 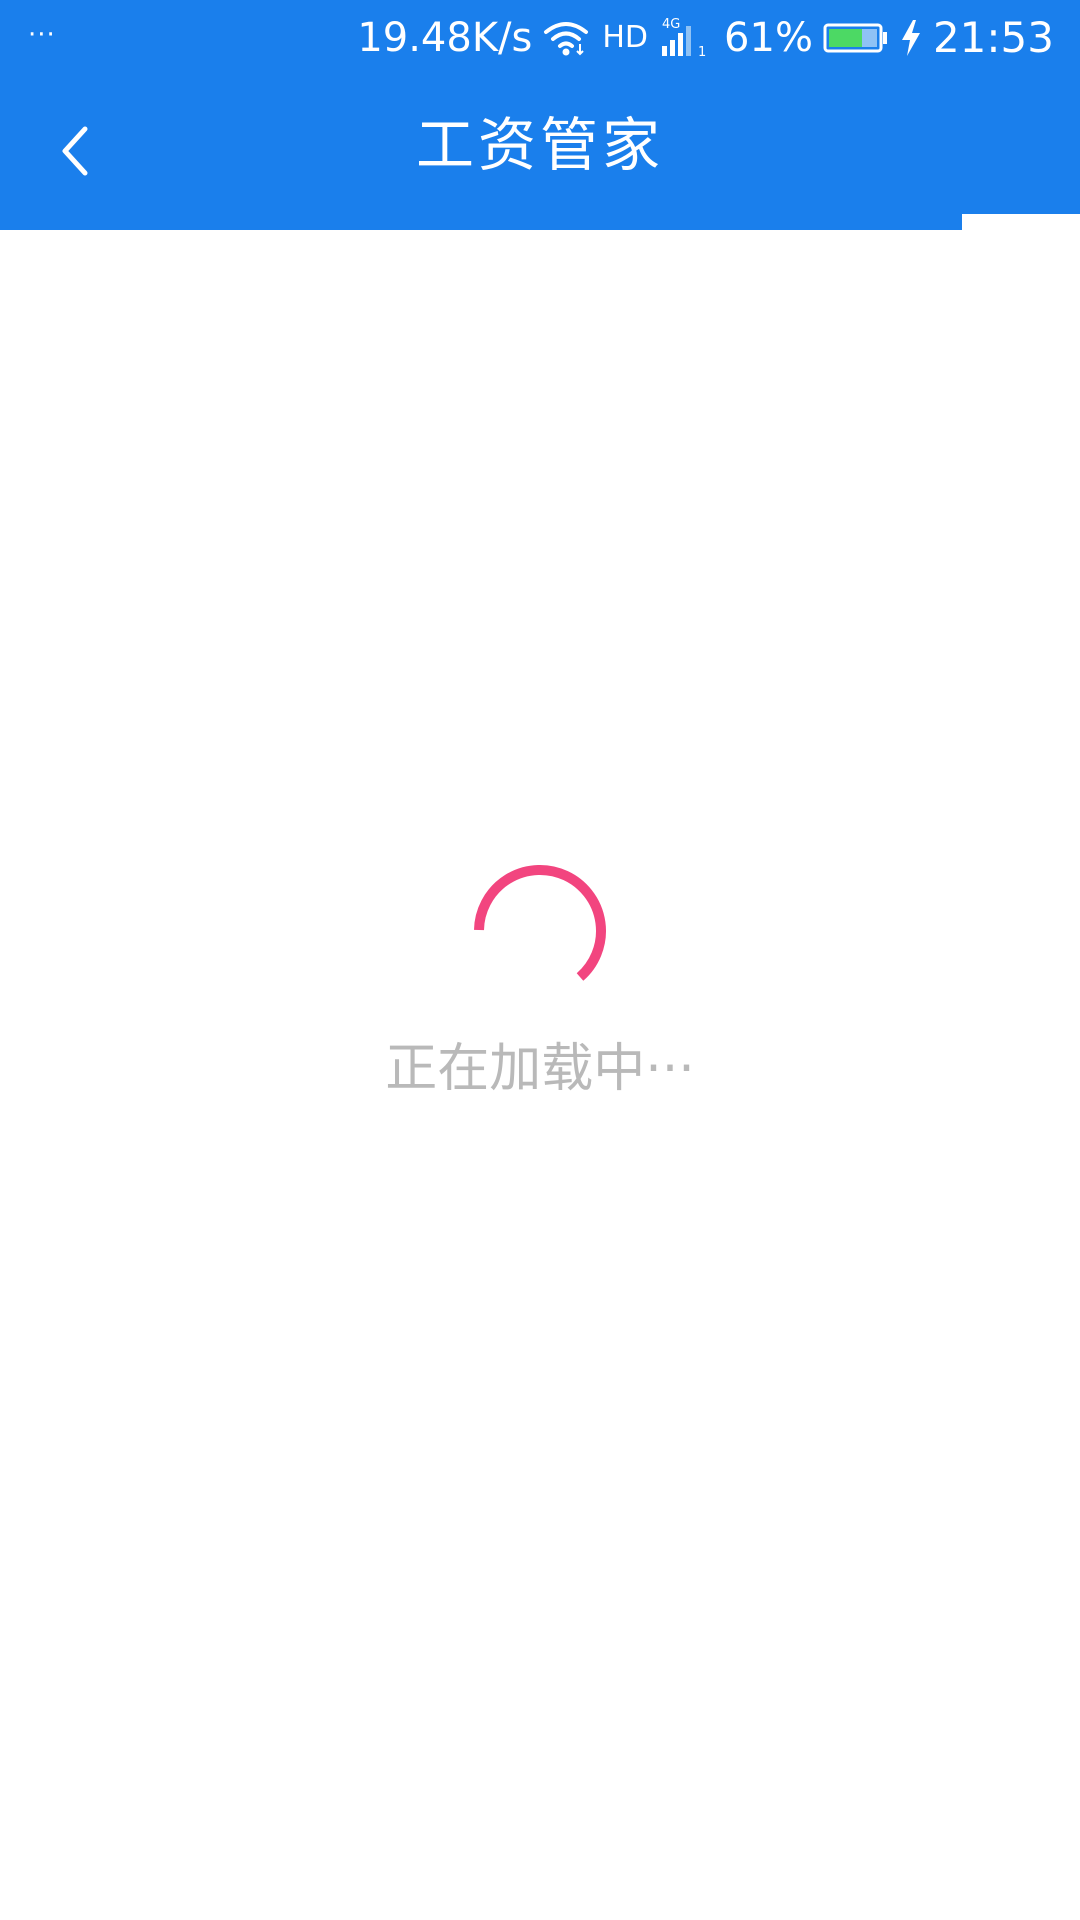 What do you see at coordinates (671, 24) in the screenshot?
I see `network-type-label: 4G` at bounding box center [671, 24].